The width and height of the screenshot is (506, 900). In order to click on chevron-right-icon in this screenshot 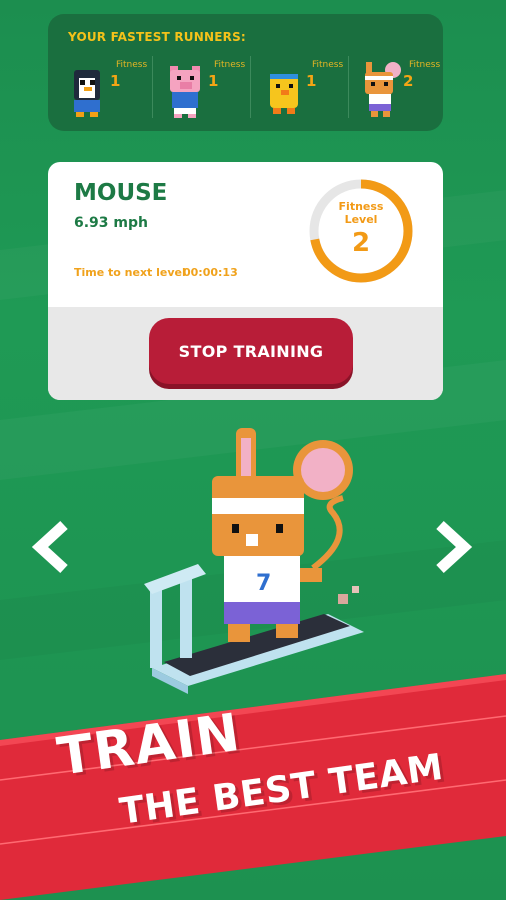, I will do `click(450, 547)`.